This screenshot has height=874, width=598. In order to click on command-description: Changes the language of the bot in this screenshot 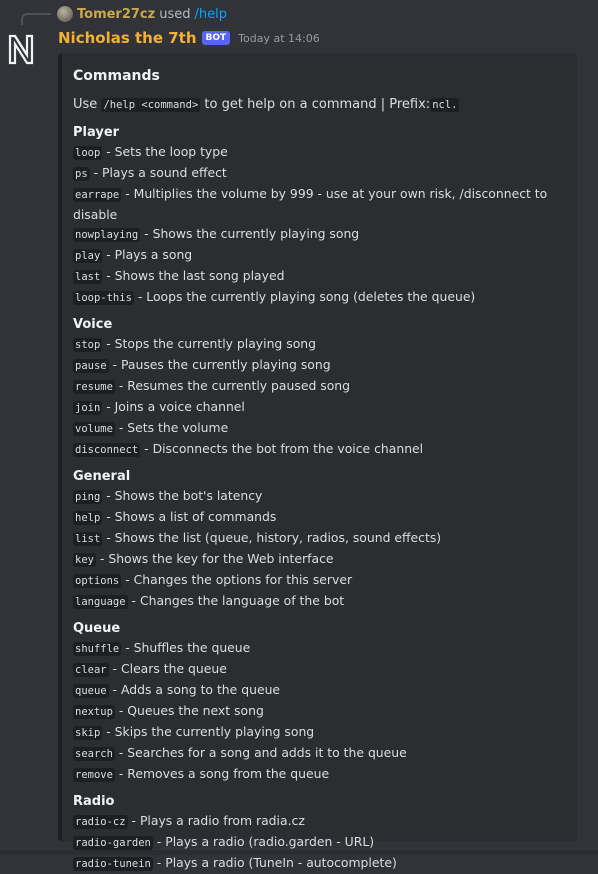, I will do `click(242, 600)`.